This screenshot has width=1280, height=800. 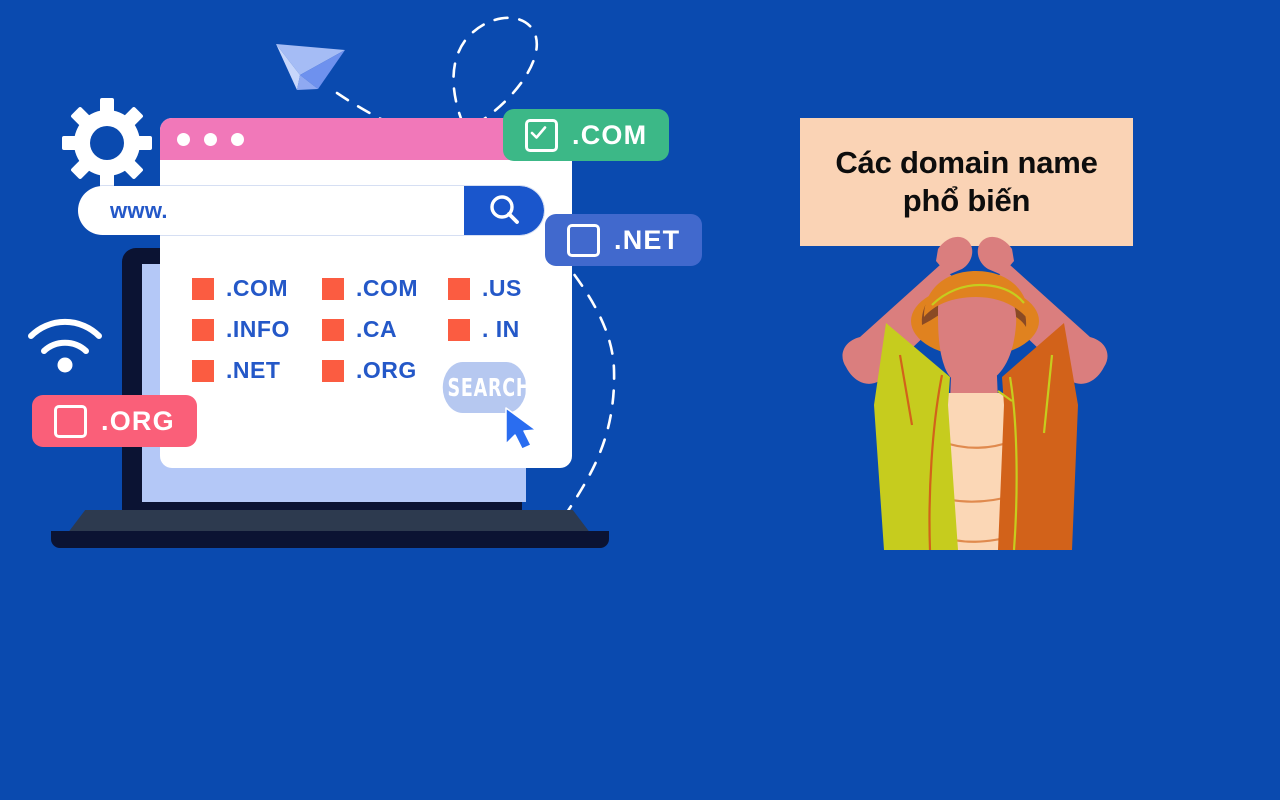 What do you see at coordinates (377, 329) in the screenshot?
I see `domain-label: .CA` at bounding box center [377, 329].